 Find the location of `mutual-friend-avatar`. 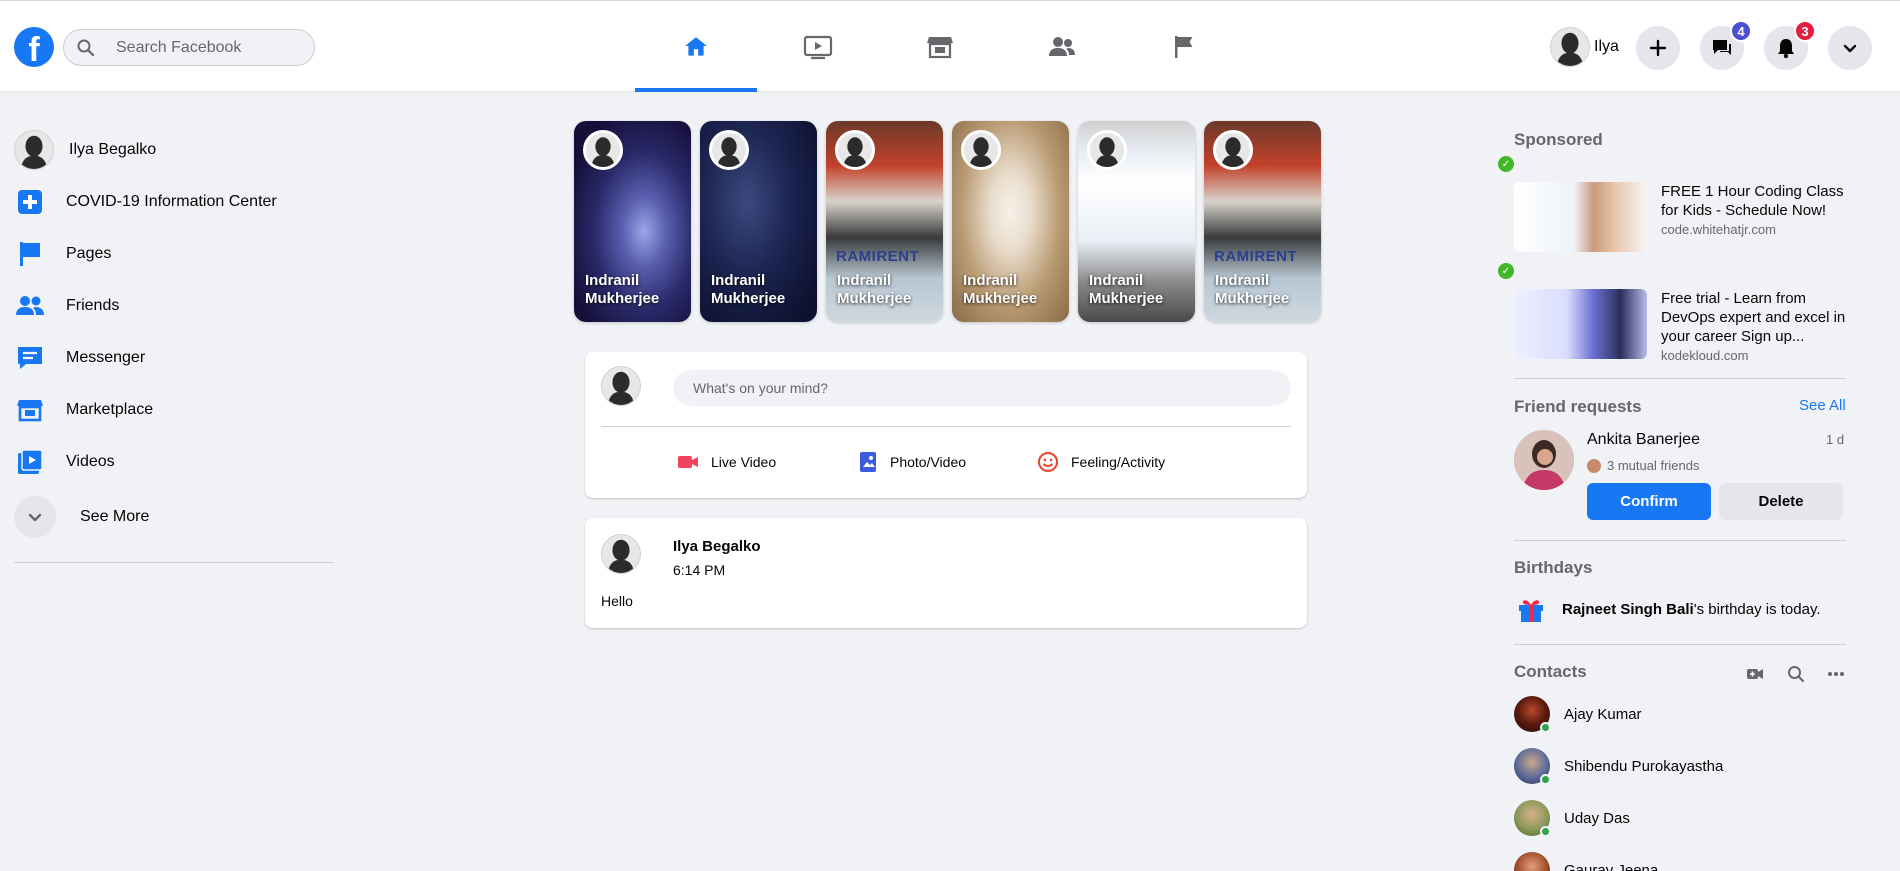

mutual-friend-avatar is located at coordinates (1594, 465).